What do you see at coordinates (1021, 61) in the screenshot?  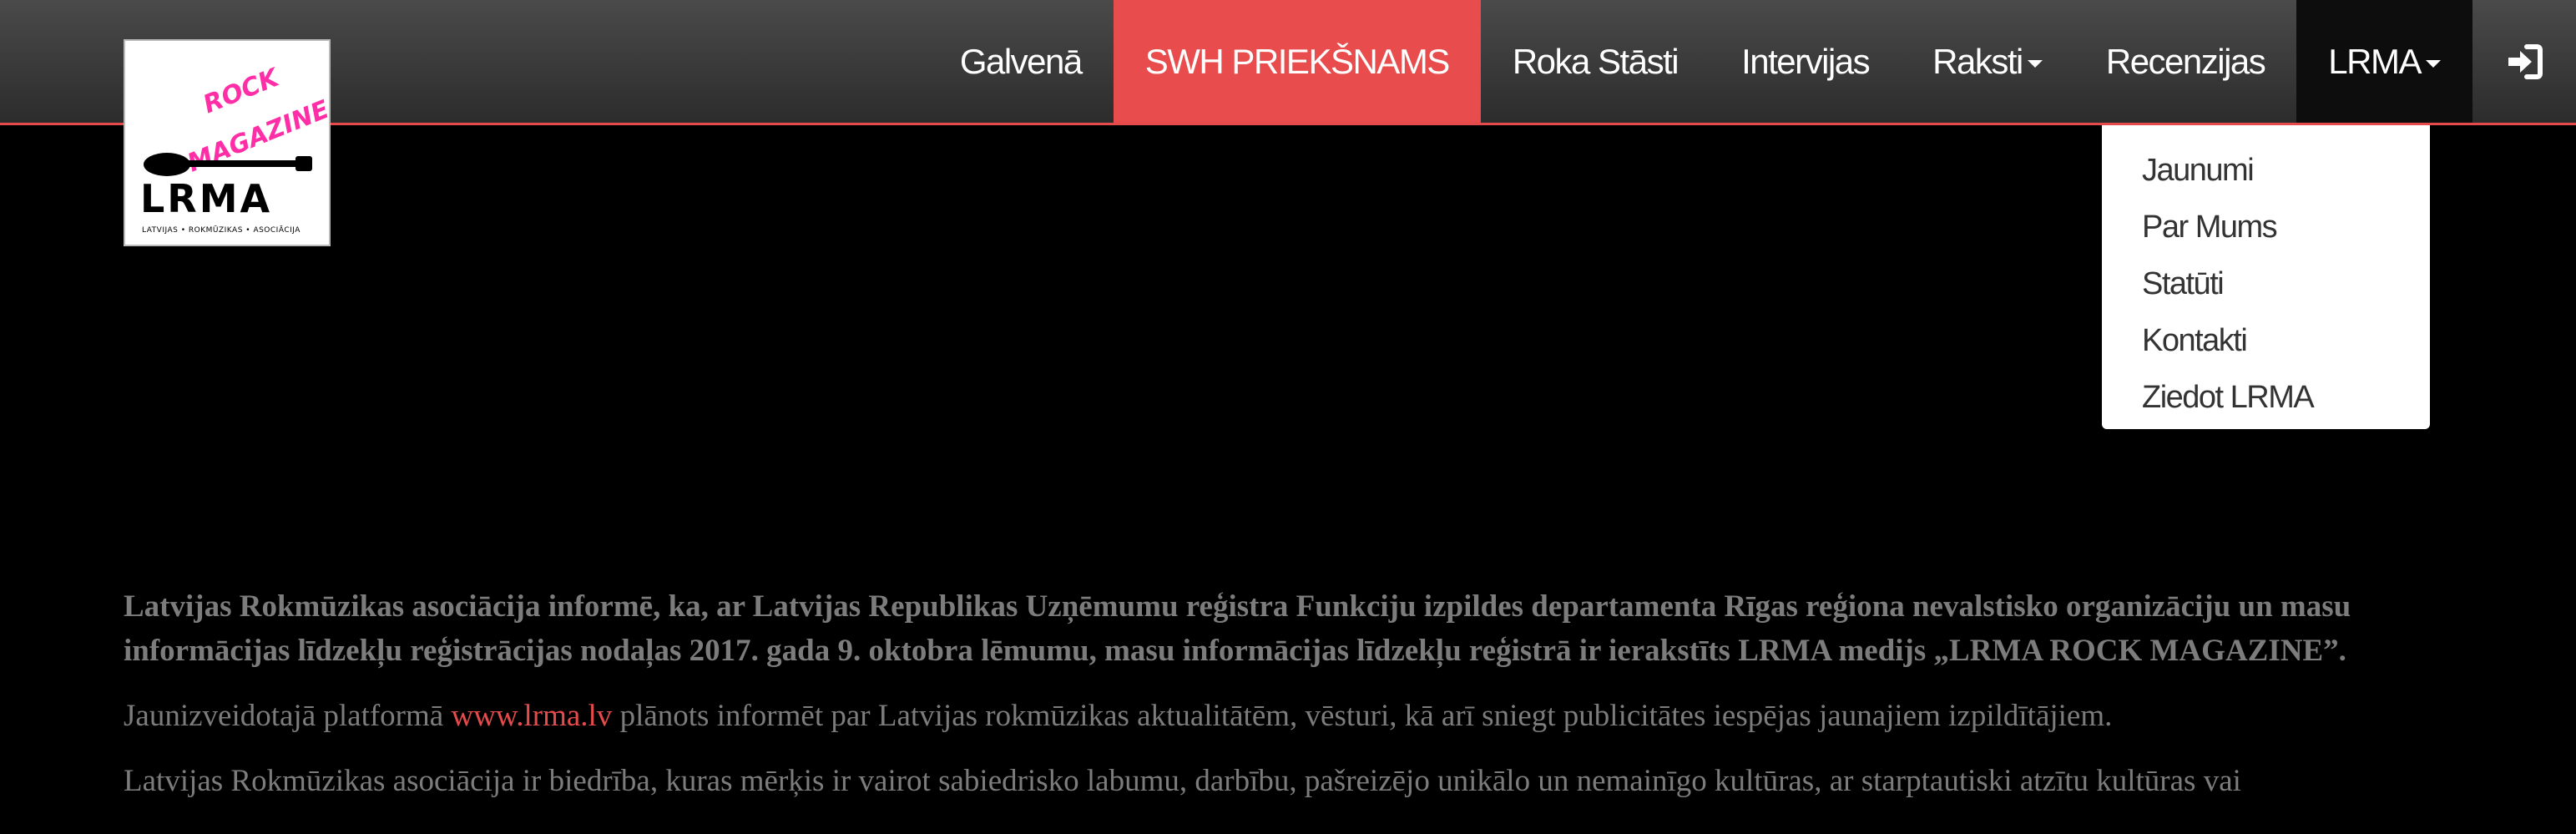 I see `nav-item-galvena: Galvenā` at bounding box center [1021, 61].